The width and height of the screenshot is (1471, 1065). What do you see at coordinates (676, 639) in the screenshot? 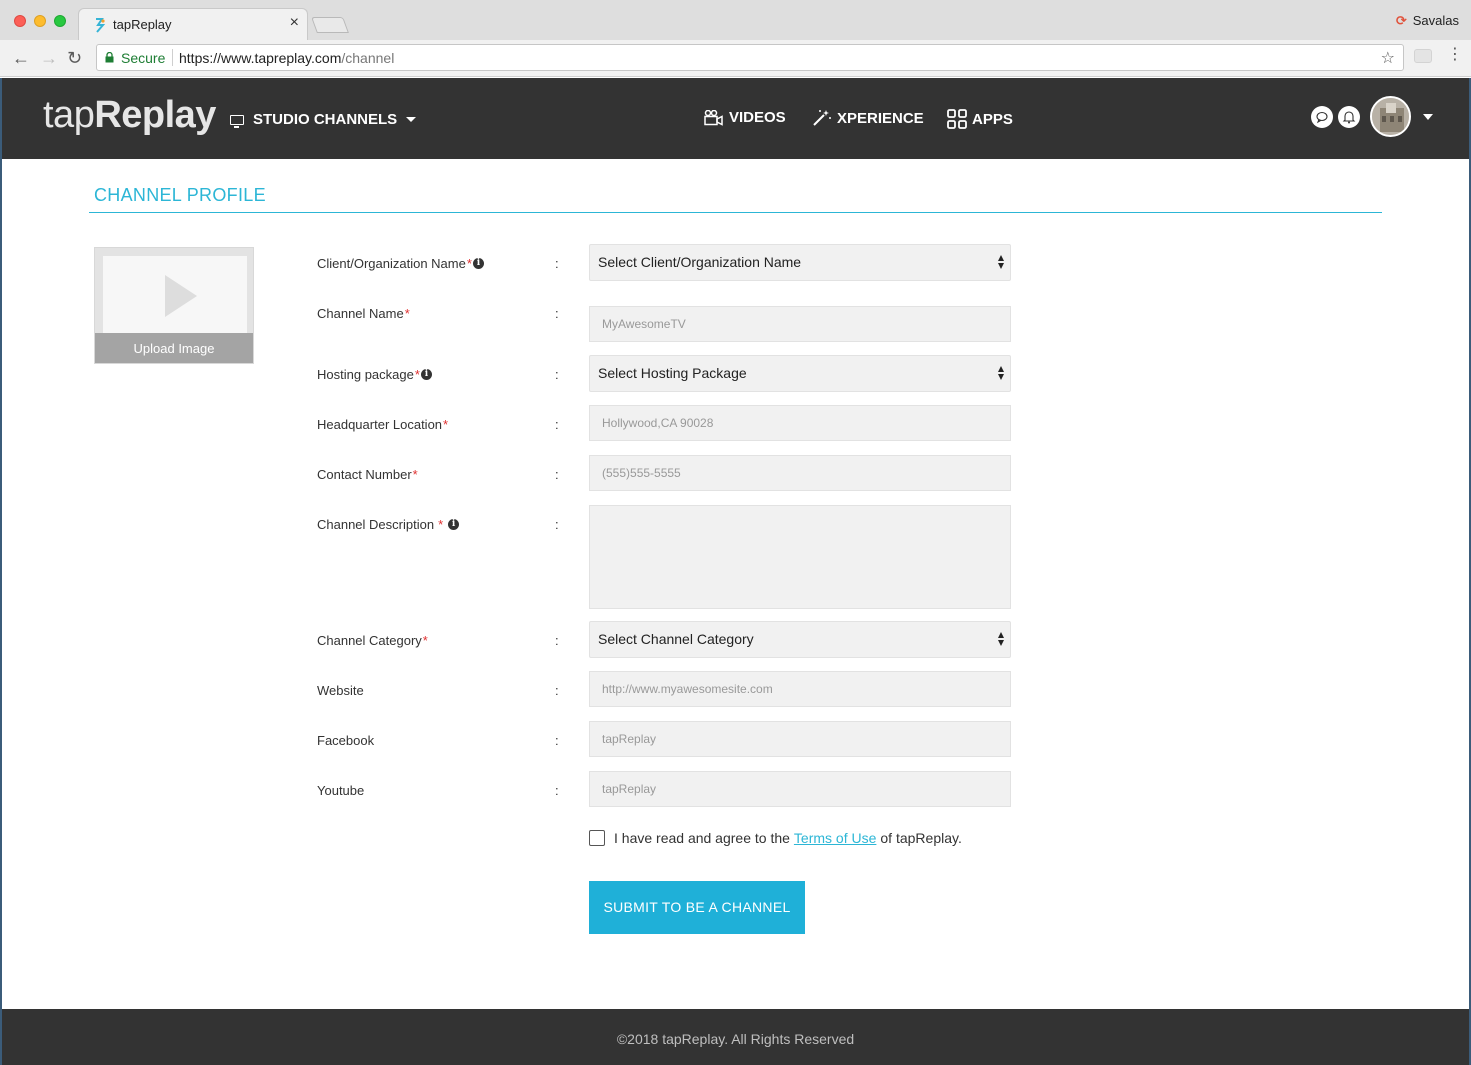
I see `channel-category-select-value: Select Channel Category` at bounding box center [676, 639].